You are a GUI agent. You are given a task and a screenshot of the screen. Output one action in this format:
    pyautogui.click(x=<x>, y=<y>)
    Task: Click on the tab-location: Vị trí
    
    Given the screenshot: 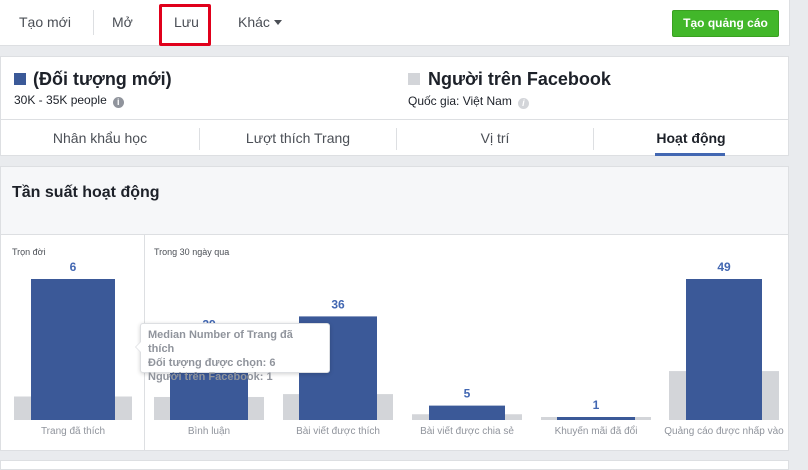 What is the action you would take?
    pyautogui.click(x=495, y=138)
    